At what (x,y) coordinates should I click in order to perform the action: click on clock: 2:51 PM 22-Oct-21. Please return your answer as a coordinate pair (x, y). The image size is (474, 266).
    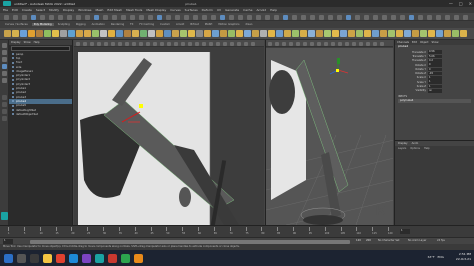
    Looking at the image, I should click on (463, 257).